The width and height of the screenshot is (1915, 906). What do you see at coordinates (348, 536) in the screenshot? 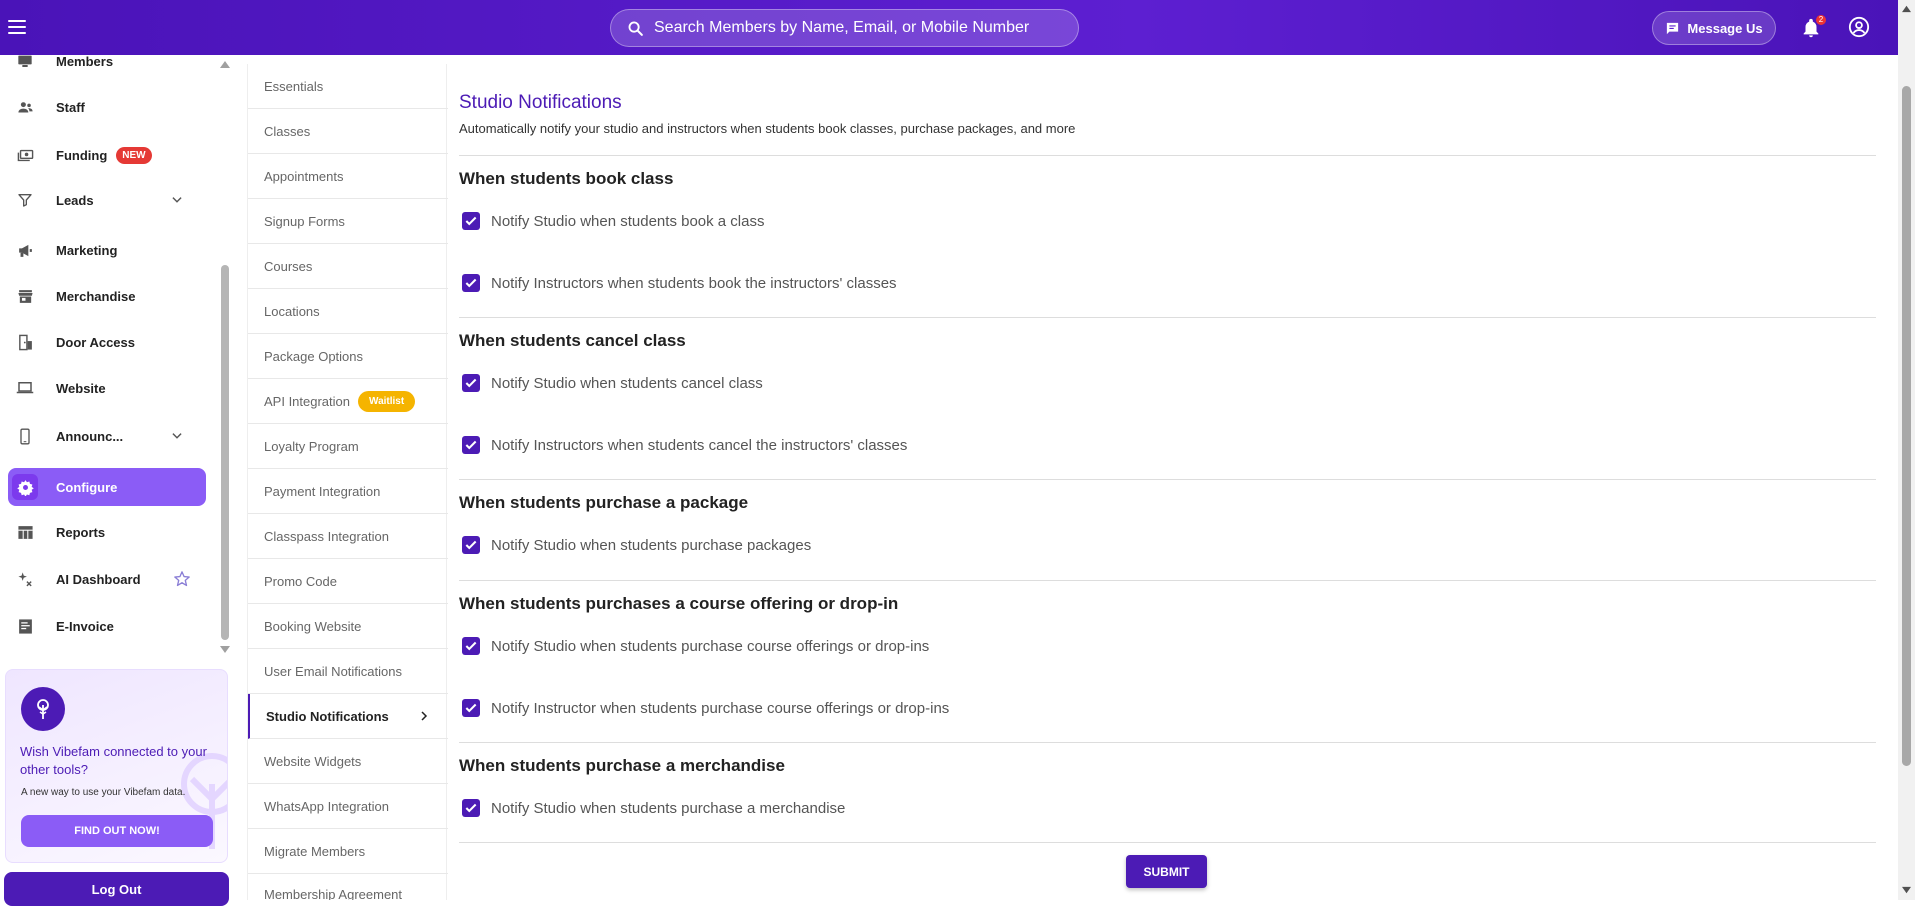
I see `submenu-item-classpass-integration: Classpass Integration` at bounding box center [348, 536].